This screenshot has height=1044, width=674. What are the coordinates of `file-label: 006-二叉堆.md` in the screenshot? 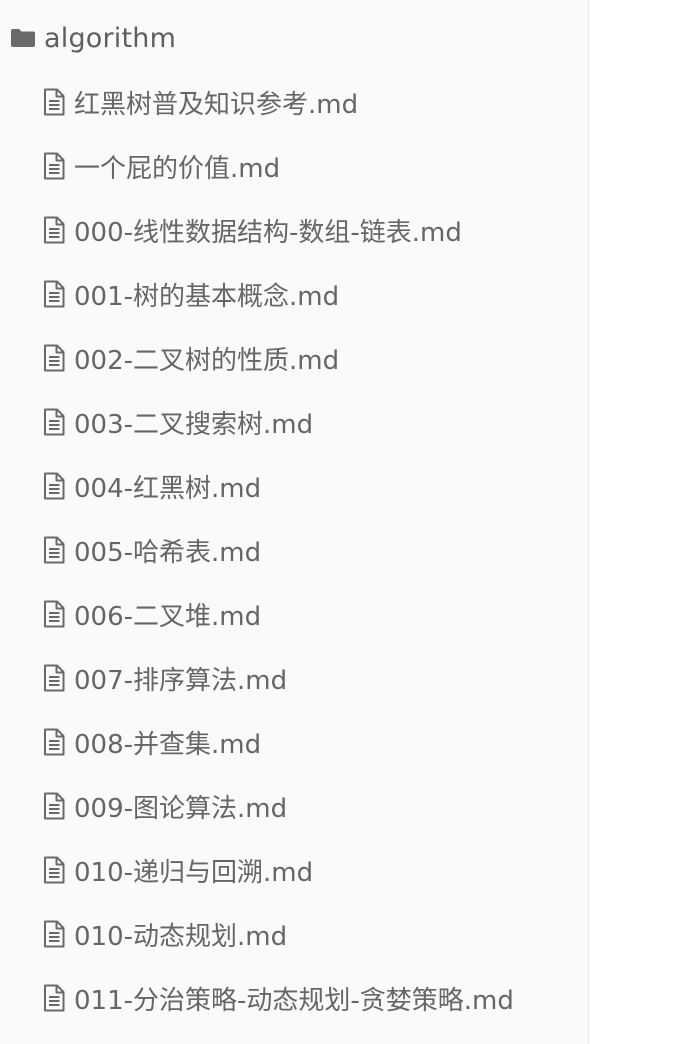 It's located at (168, 616).